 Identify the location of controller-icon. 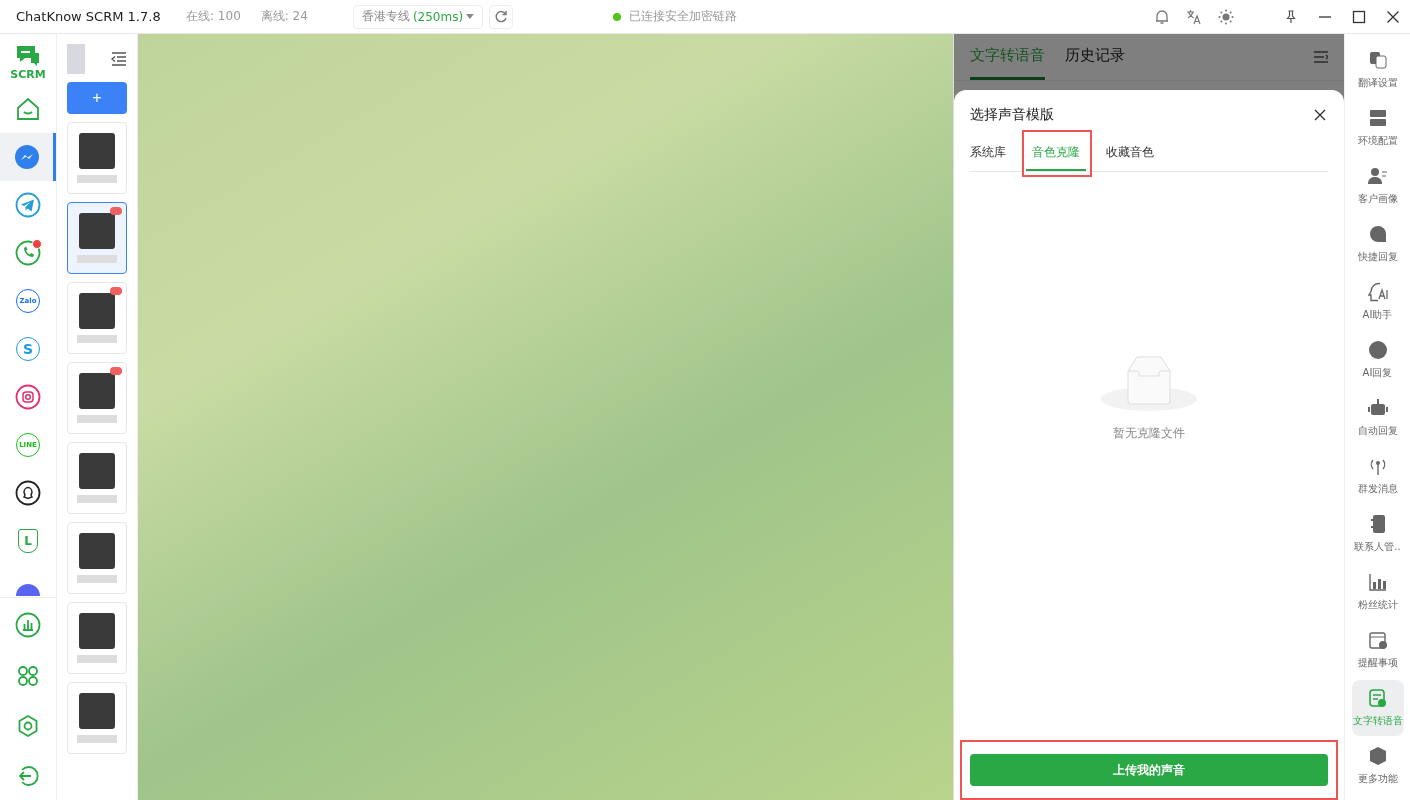
(28, 589).